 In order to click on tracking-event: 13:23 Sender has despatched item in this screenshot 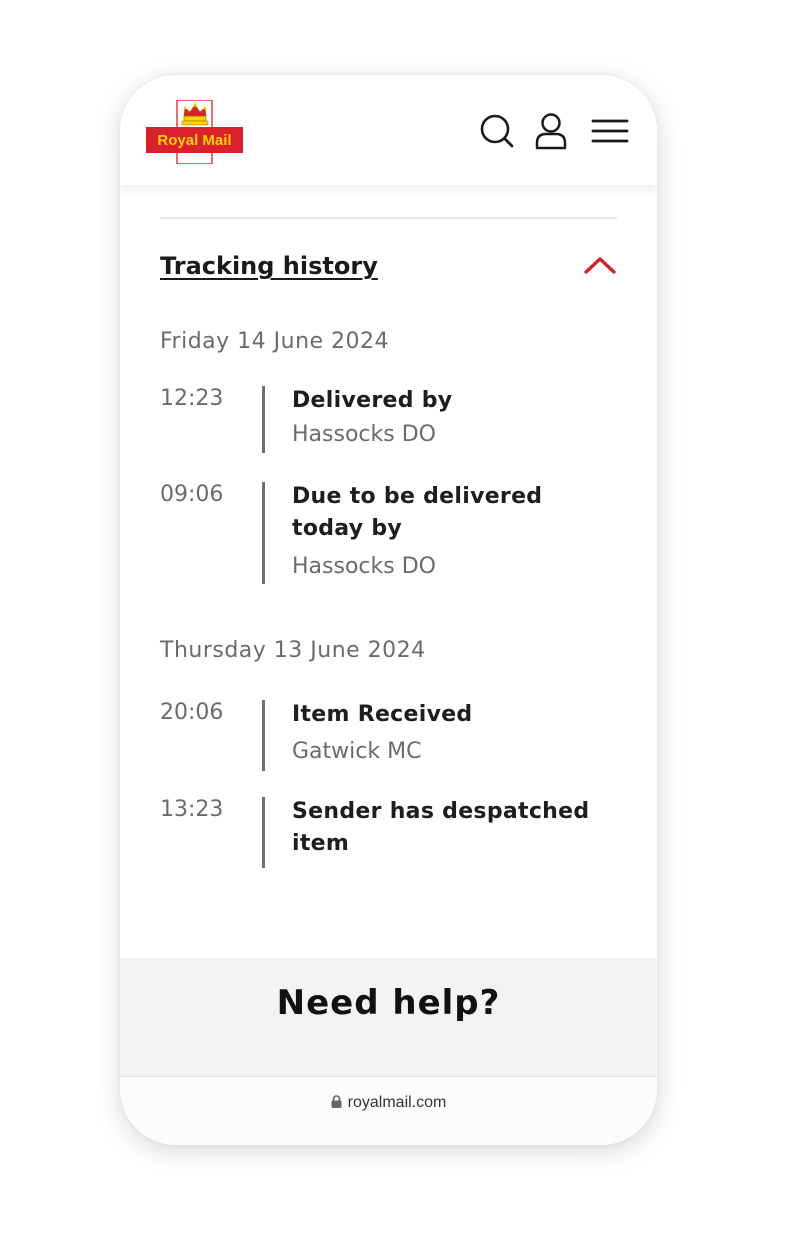, I will do `click(390, 833)`.